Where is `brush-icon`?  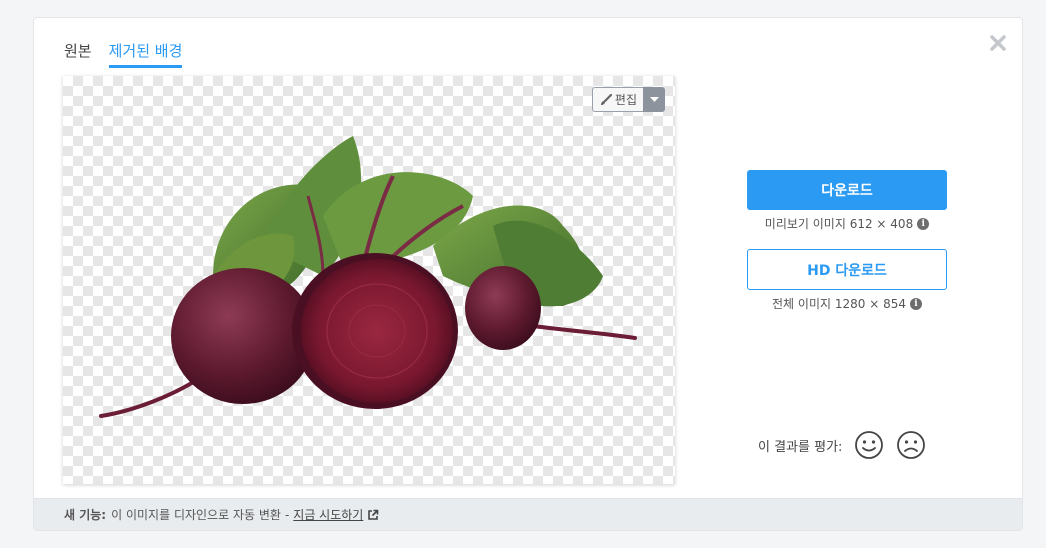
brush-icon is located at coordinates (606, 99).